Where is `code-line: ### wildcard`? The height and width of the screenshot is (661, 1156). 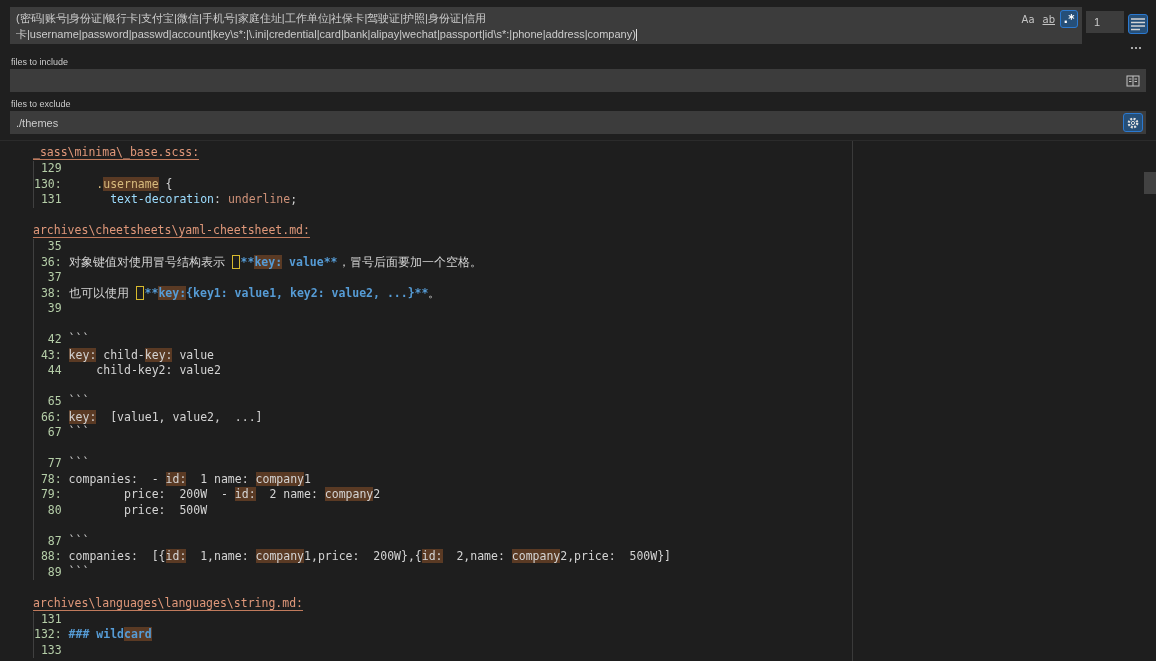
code-line: ### wildcard is located at coordinates (110, 635).